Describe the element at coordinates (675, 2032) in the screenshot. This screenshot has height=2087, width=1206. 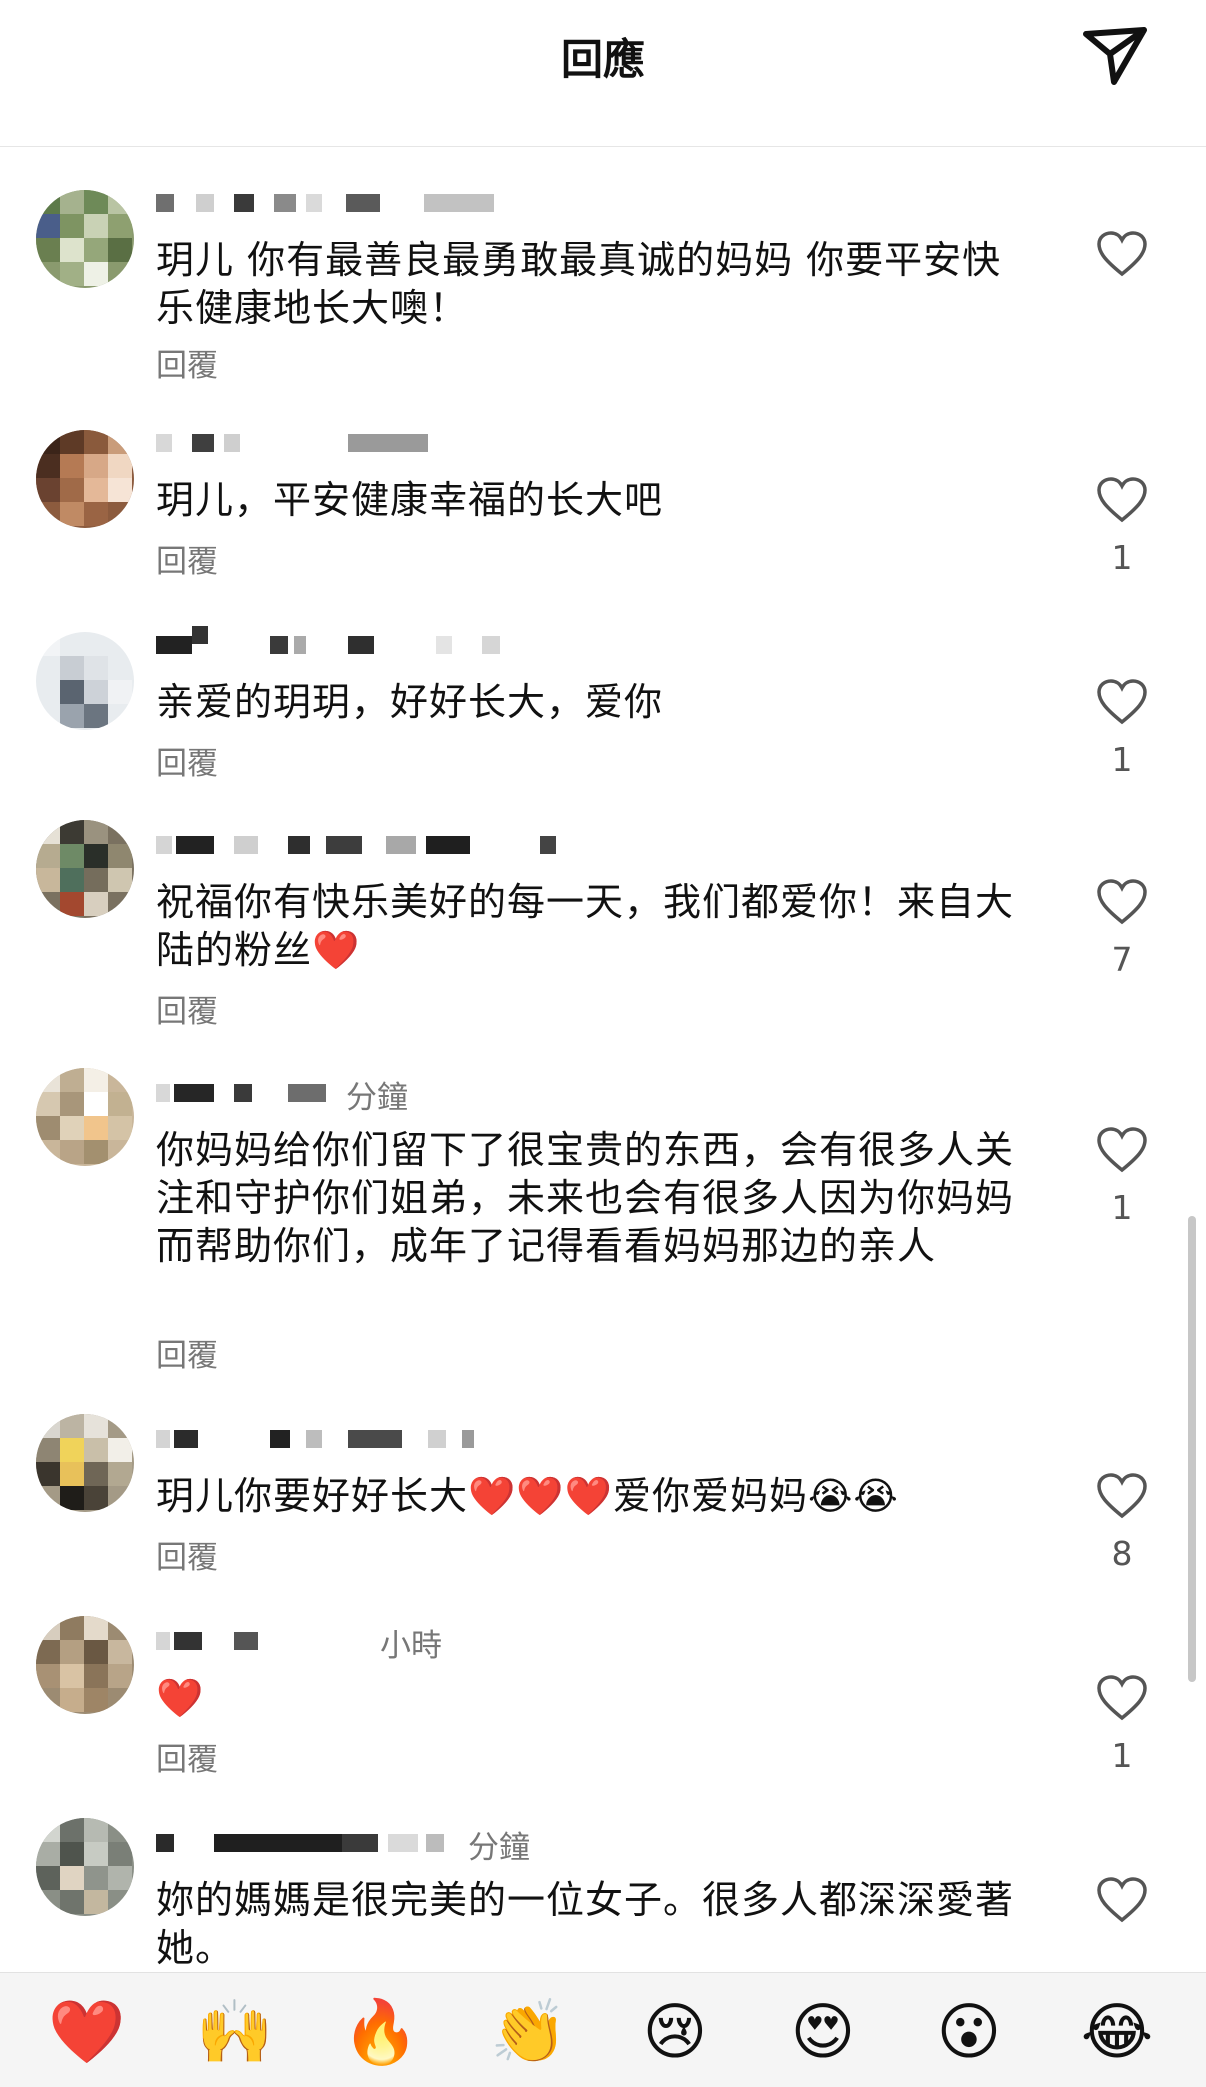
I see `emoji-crying-face: 😢` at that location.